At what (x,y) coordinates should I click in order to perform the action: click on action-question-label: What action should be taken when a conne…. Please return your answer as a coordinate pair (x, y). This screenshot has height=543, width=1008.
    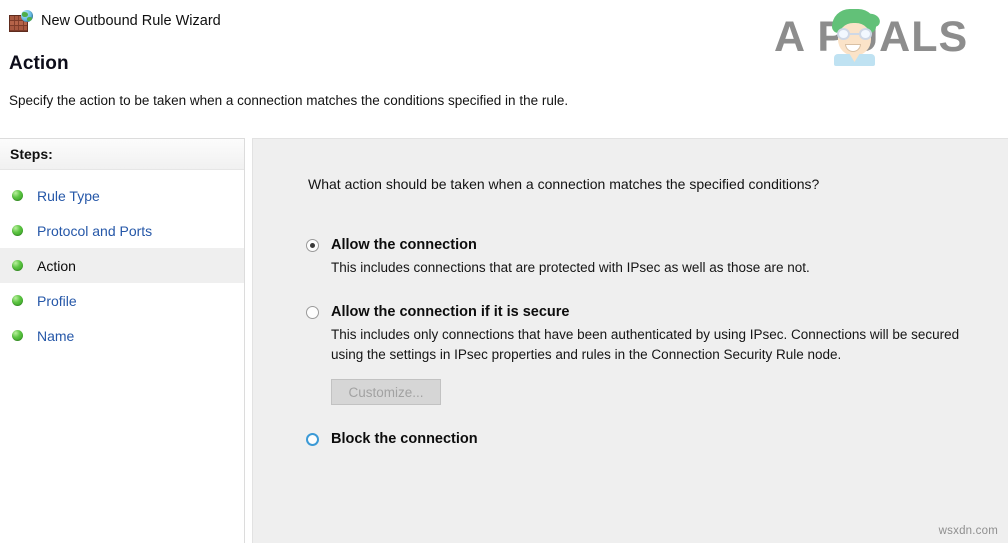
    Looking at the image, I should click on (564, 184).